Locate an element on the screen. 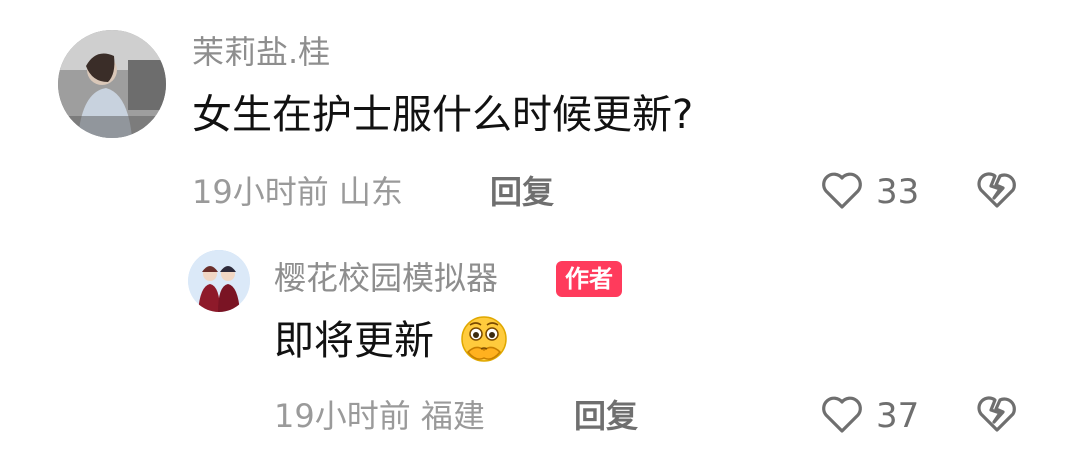 The height and width of the screenshot is (458, 1074). hand-over-mouth-face-emoji-icon is located at coordinates (484, 340).